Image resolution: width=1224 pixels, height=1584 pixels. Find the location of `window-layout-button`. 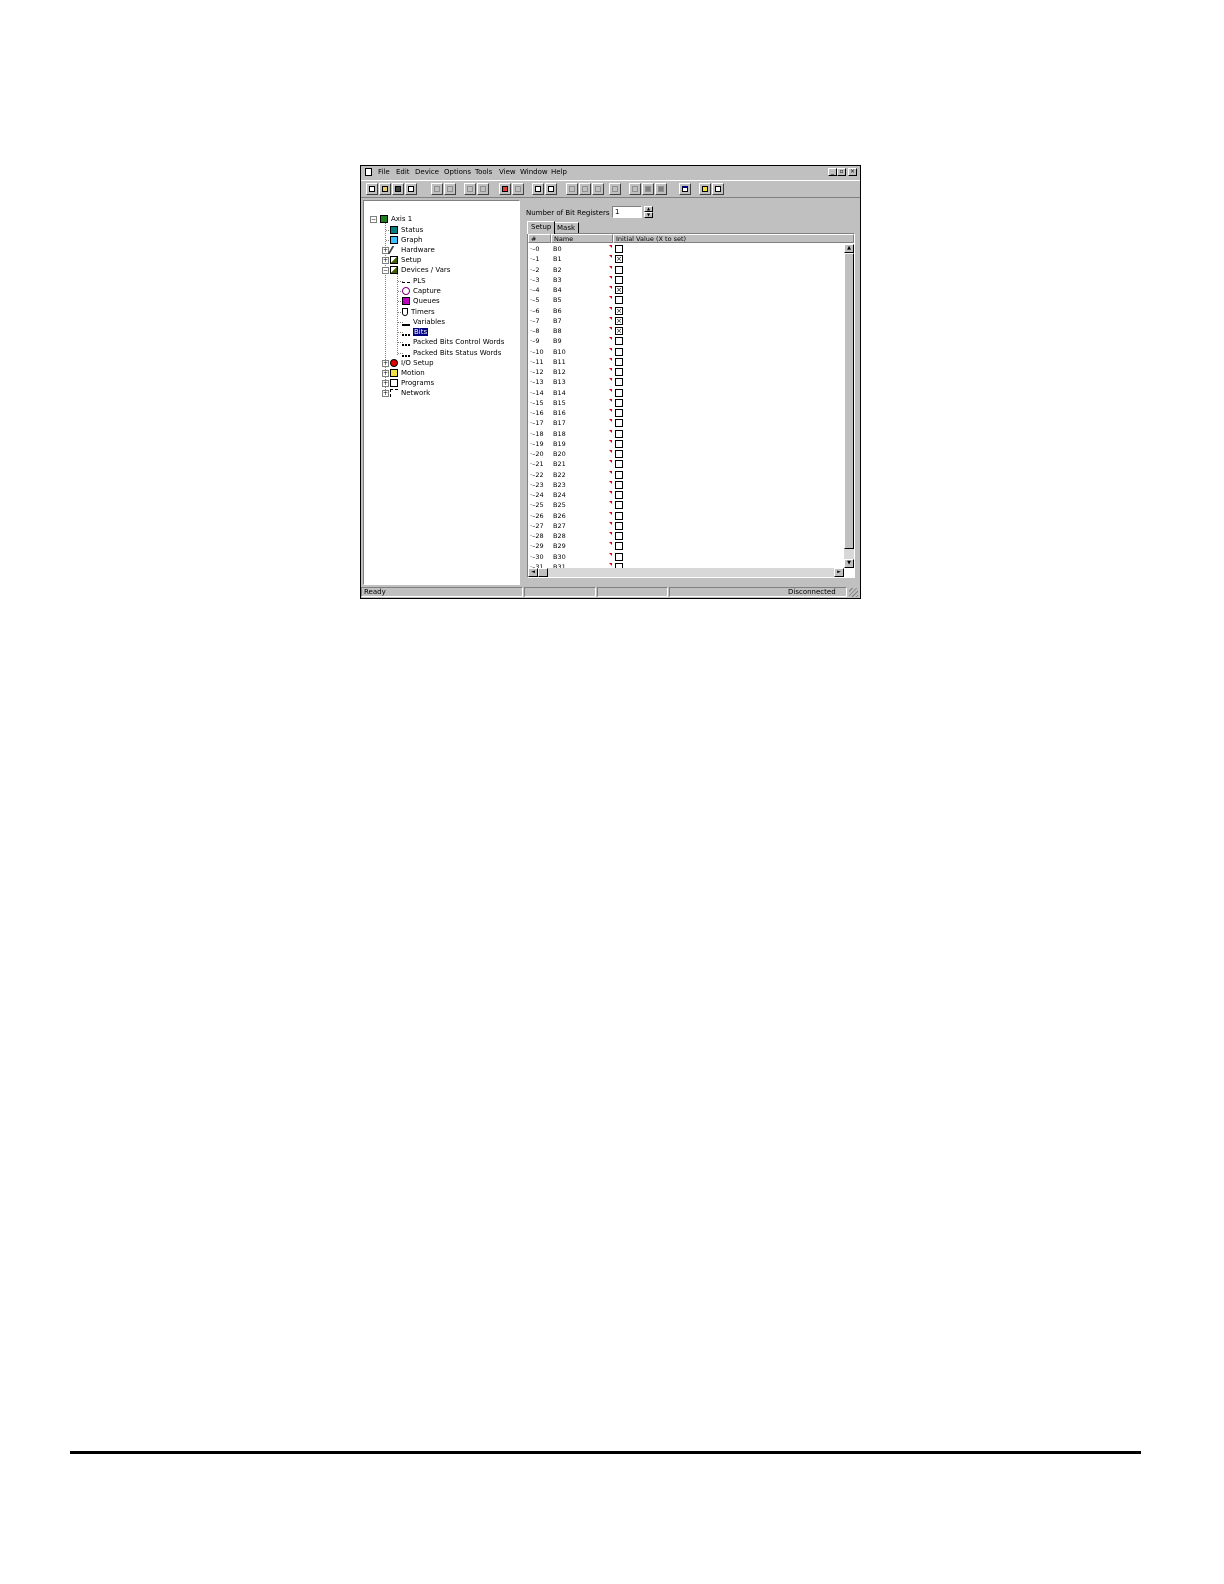

window-layout-button is located at coordinates (685, 189).